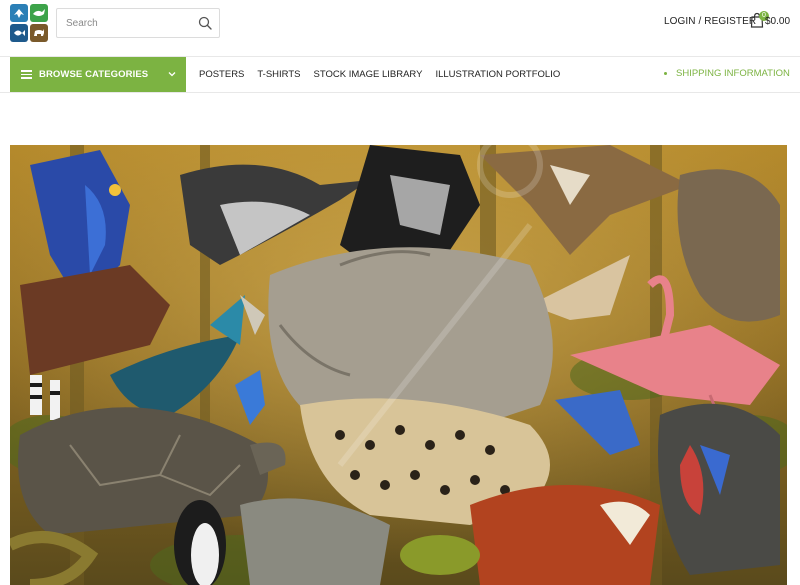  I want to click on search-input, so click(126, 23).